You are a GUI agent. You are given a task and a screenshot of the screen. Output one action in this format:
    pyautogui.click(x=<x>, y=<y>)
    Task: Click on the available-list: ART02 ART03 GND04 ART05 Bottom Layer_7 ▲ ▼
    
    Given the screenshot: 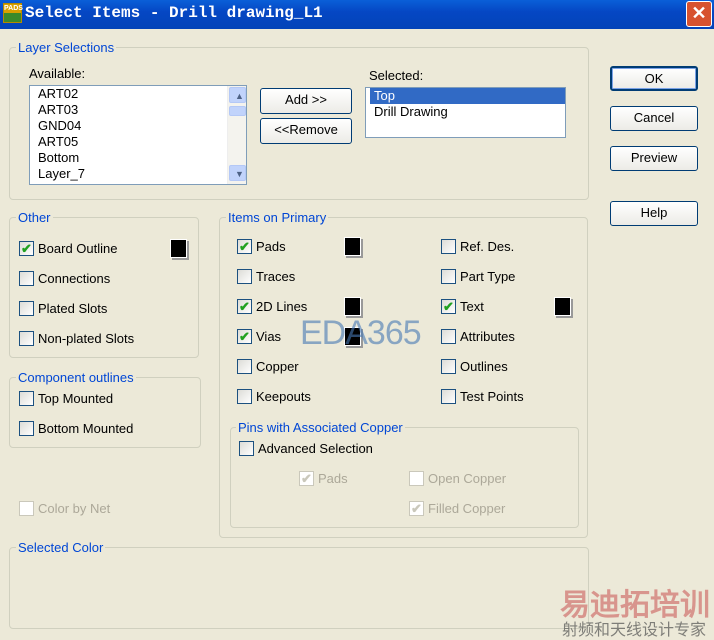 What is the action you would take?
    pyautogui.click(x=138, y=135)
    